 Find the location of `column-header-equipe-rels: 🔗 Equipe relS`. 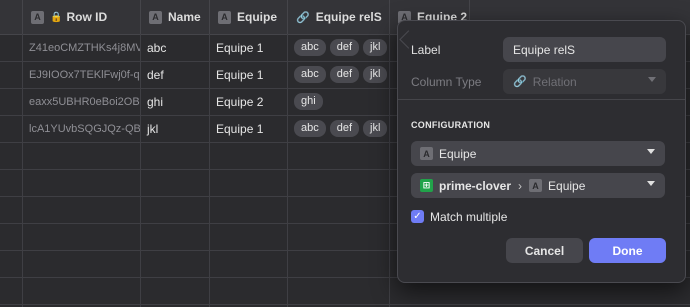

column-header-equipe-rels: 🔗 Equipe relS is located at coordinates (339, 17).